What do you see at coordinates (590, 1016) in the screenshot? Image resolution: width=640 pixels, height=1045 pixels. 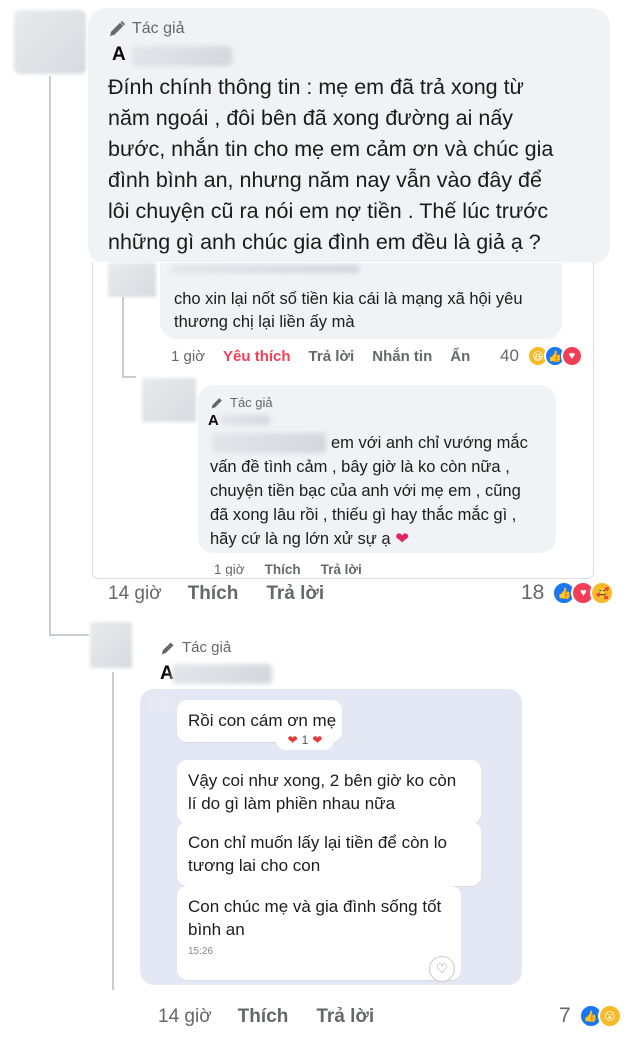 I see `reaction-summary: 7 👍 😮` at bounding box center [590, 1016].